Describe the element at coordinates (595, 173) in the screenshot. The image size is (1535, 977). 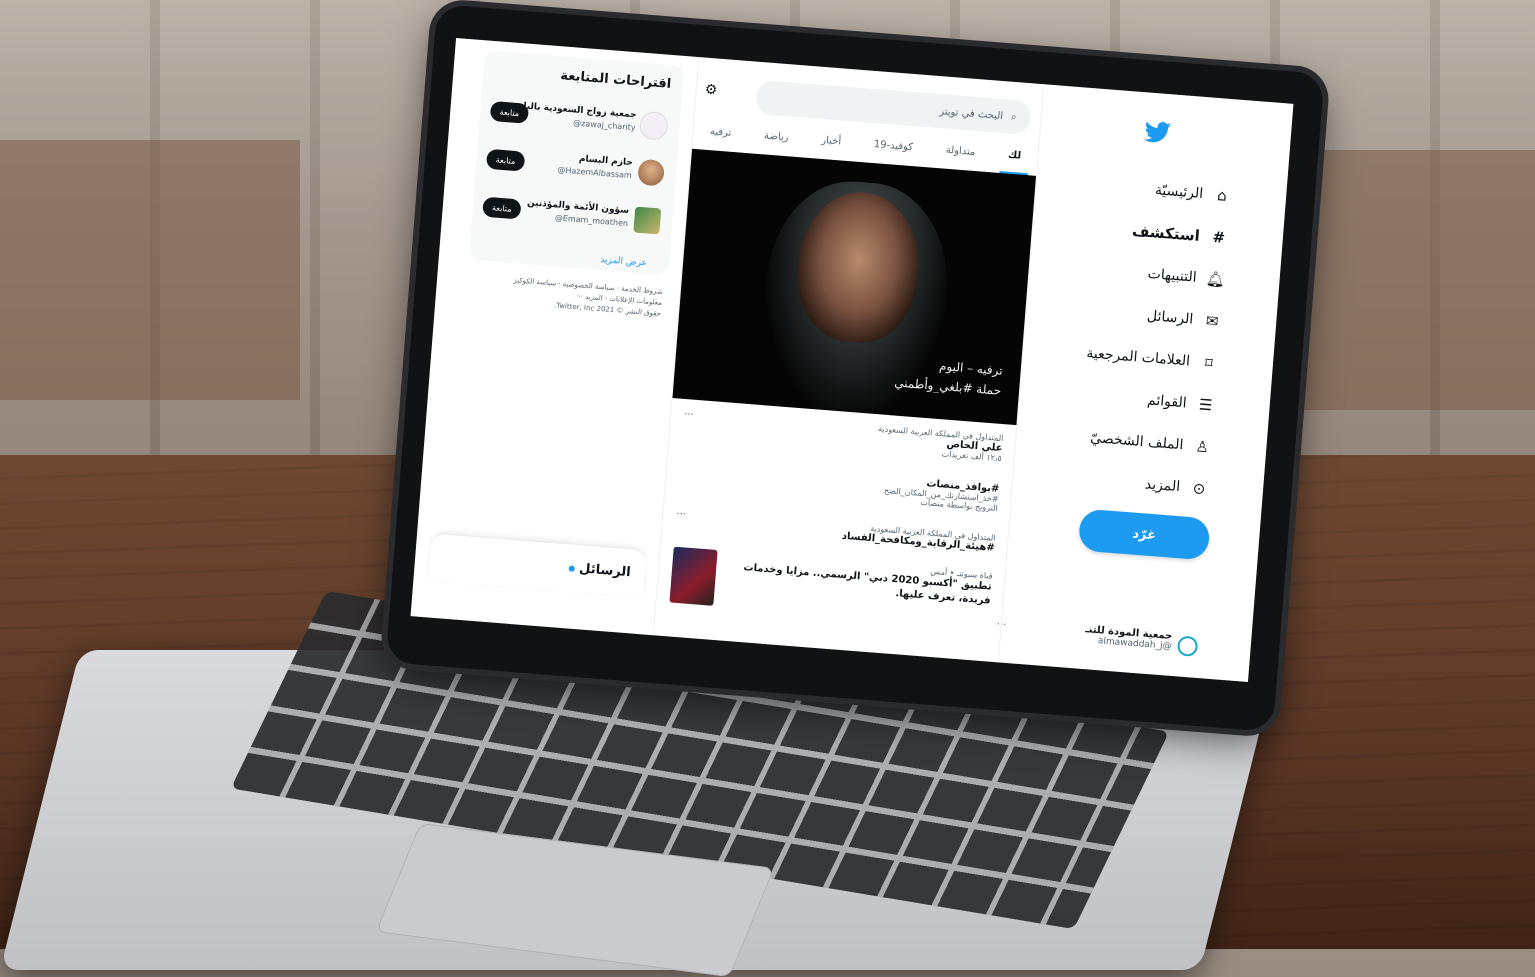
I see `suggestion-handle: @HazemAlbassam` at that location.